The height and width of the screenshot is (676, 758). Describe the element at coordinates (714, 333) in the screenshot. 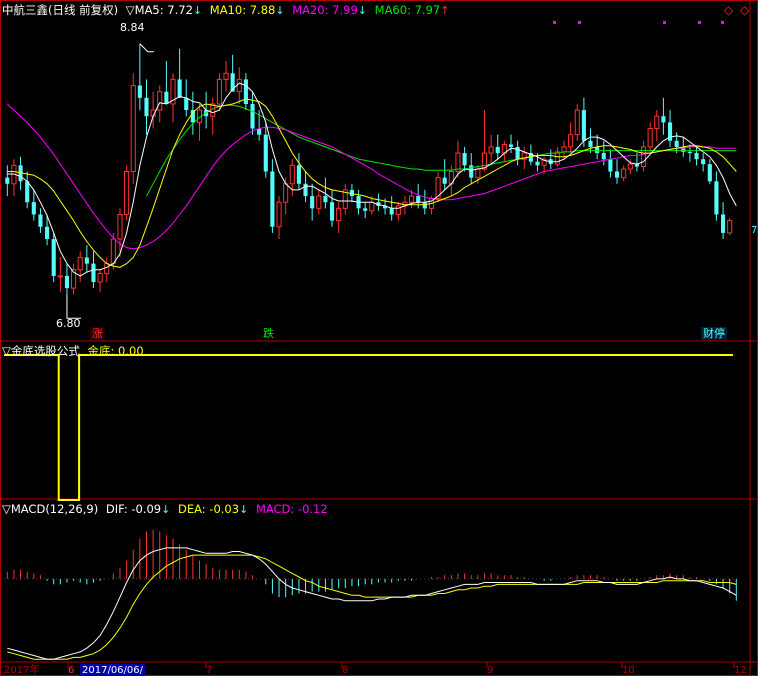

I see `finance-halt-tag: 财停` at that location.